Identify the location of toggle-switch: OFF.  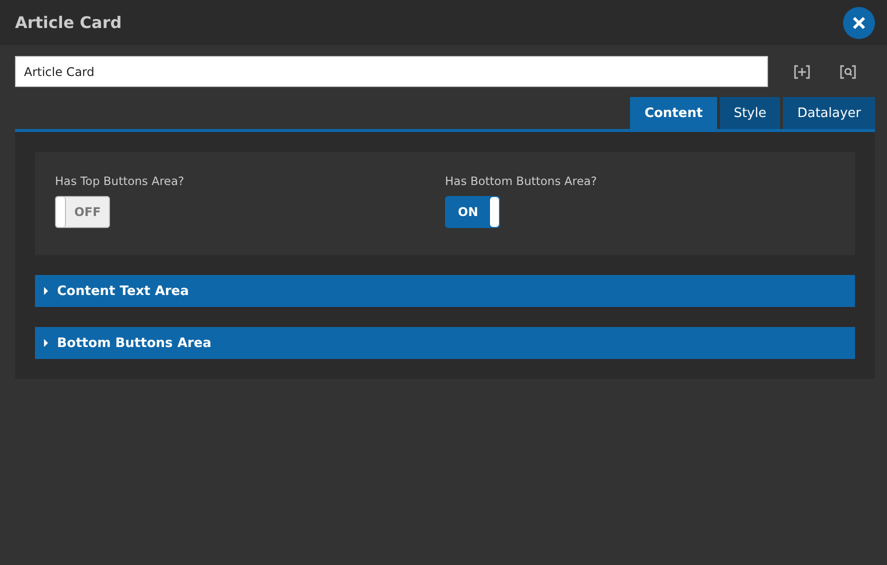
(82, 212).